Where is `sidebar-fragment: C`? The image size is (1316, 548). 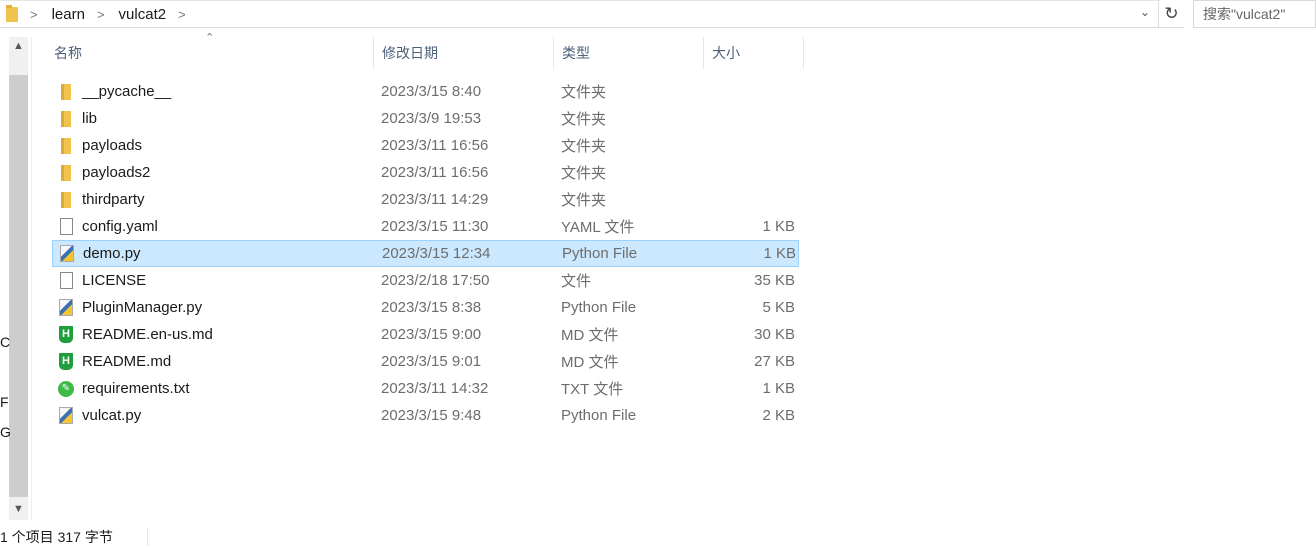 sidebar-fragment: C is located at coordinates (5, 342).